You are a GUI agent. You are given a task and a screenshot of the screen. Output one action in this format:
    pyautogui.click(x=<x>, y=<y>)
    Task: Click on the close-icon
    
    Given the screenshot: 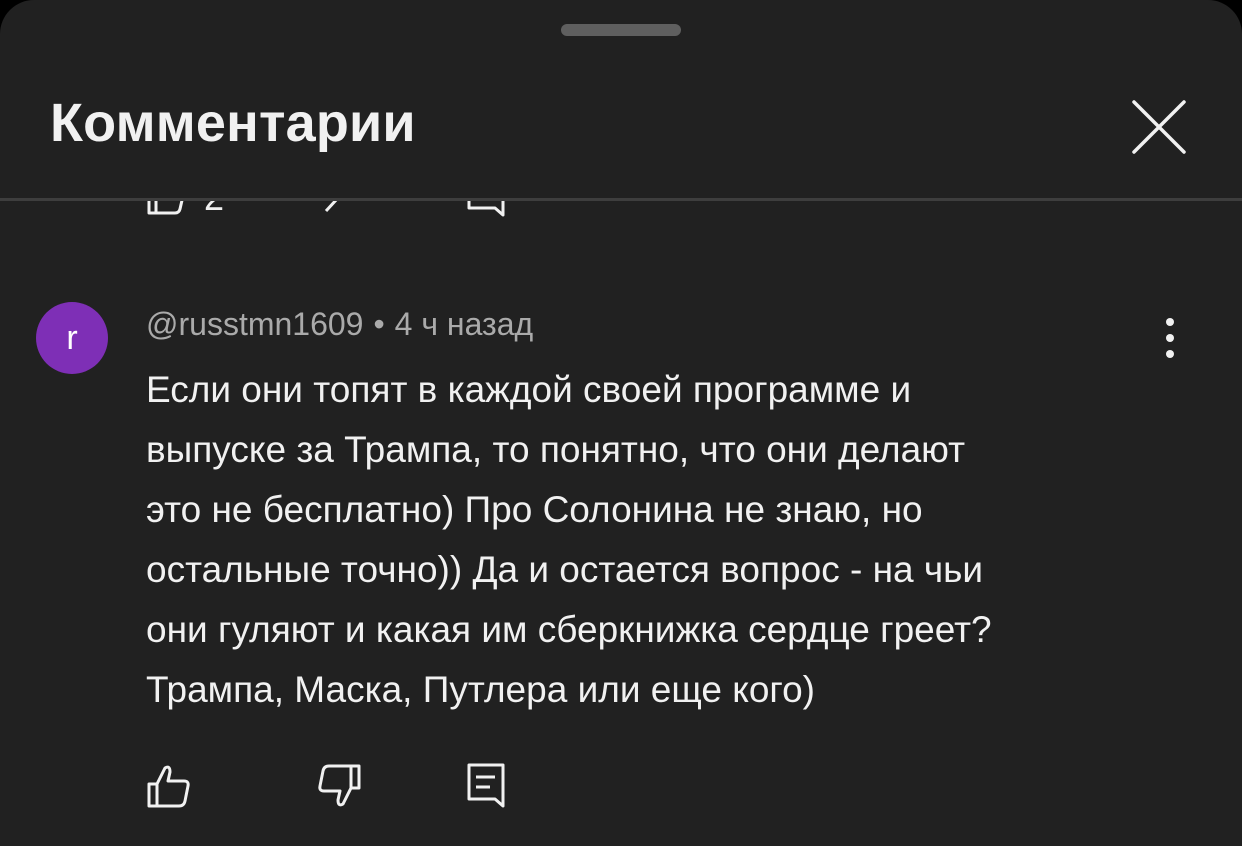 What is the action you would take?
    pyautogui.click(x=1159, y=127)
    